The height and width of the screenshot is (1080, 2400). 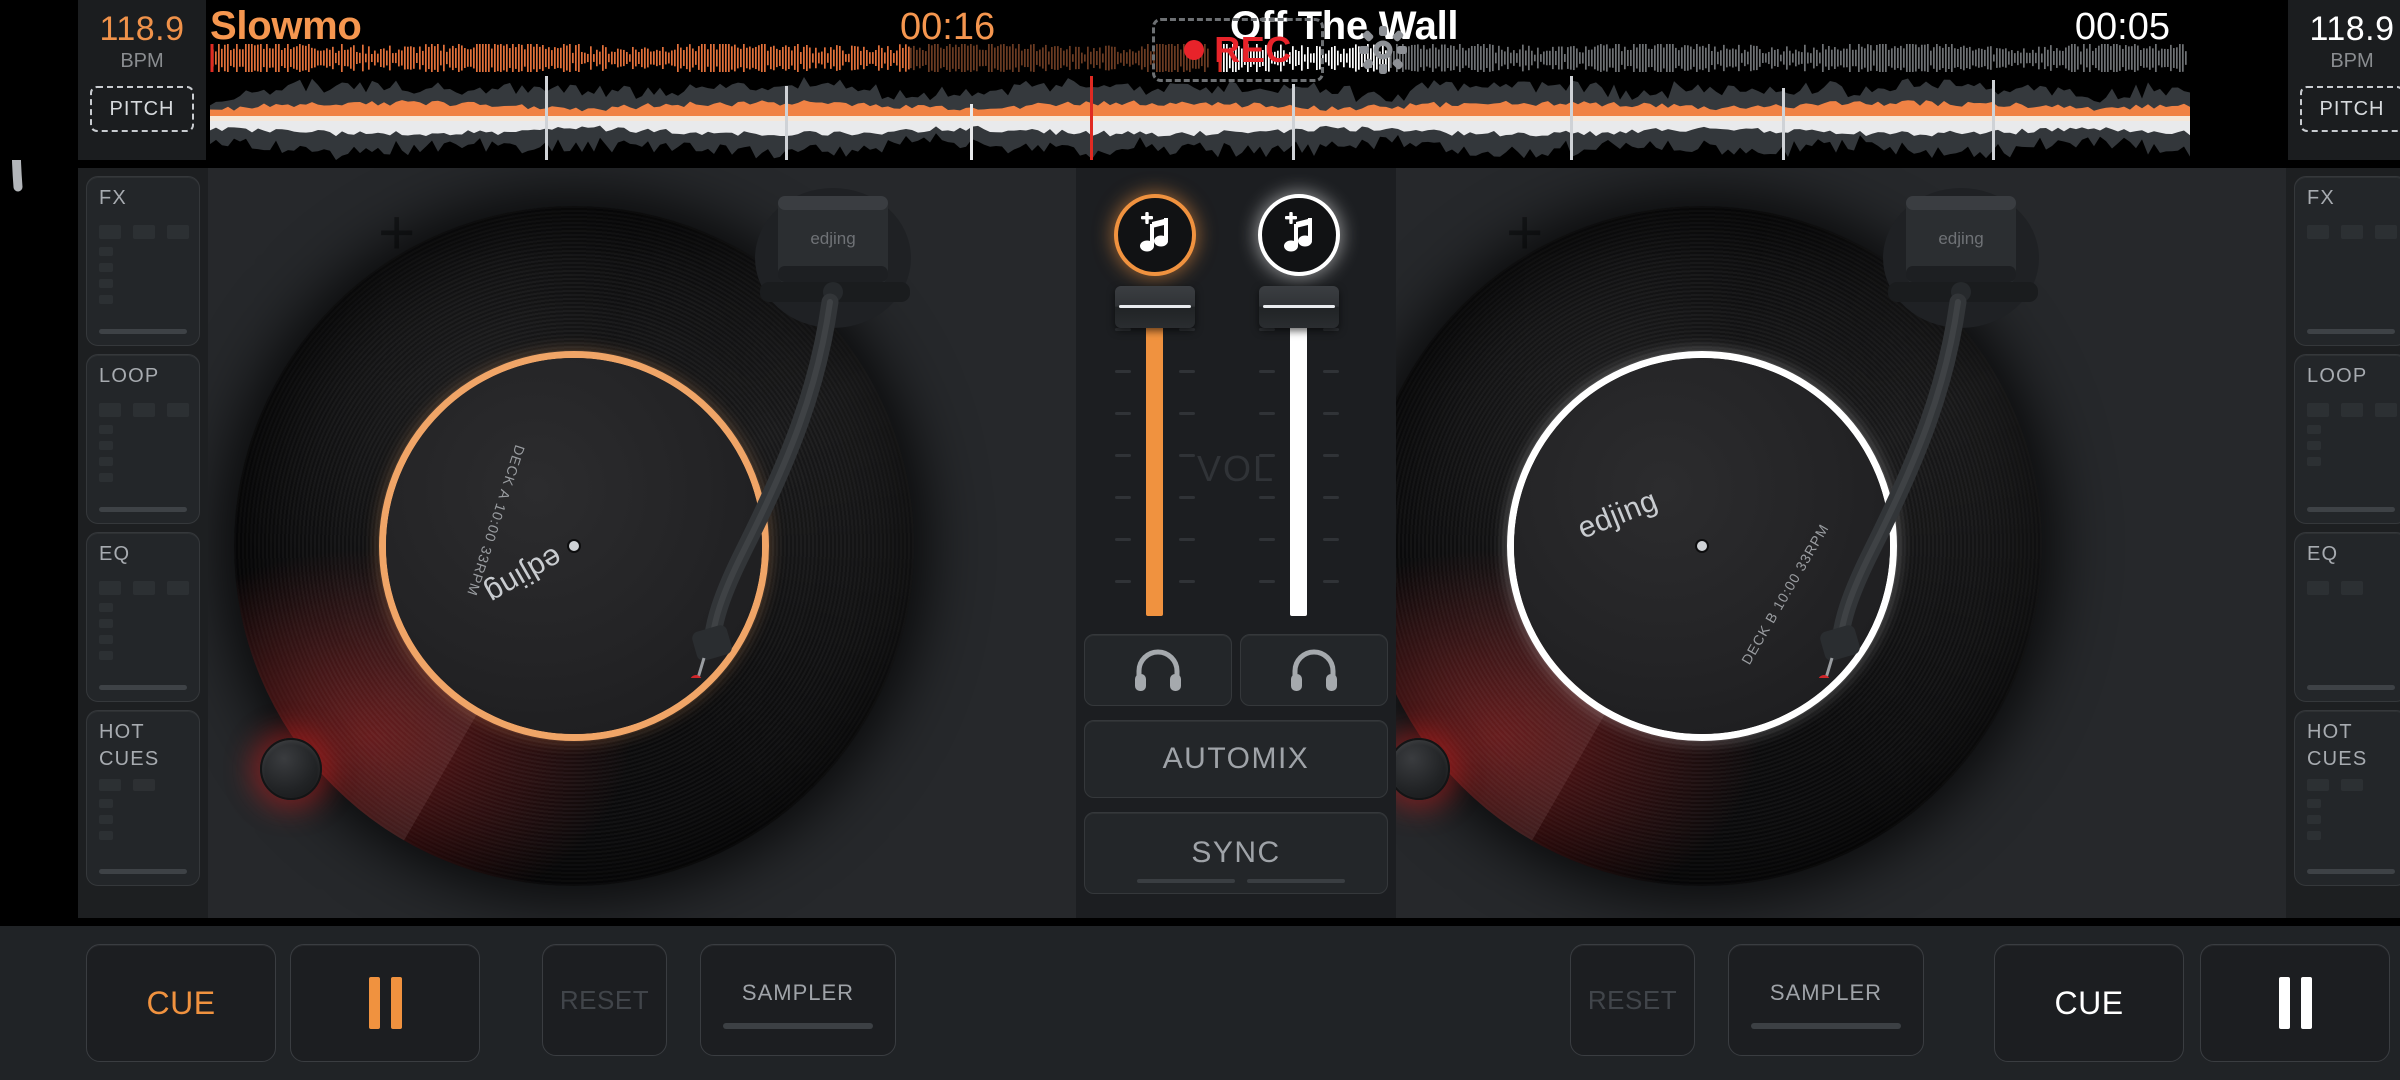 I want to click on deck-a-fader-fill, so click(x=1154, y=466).